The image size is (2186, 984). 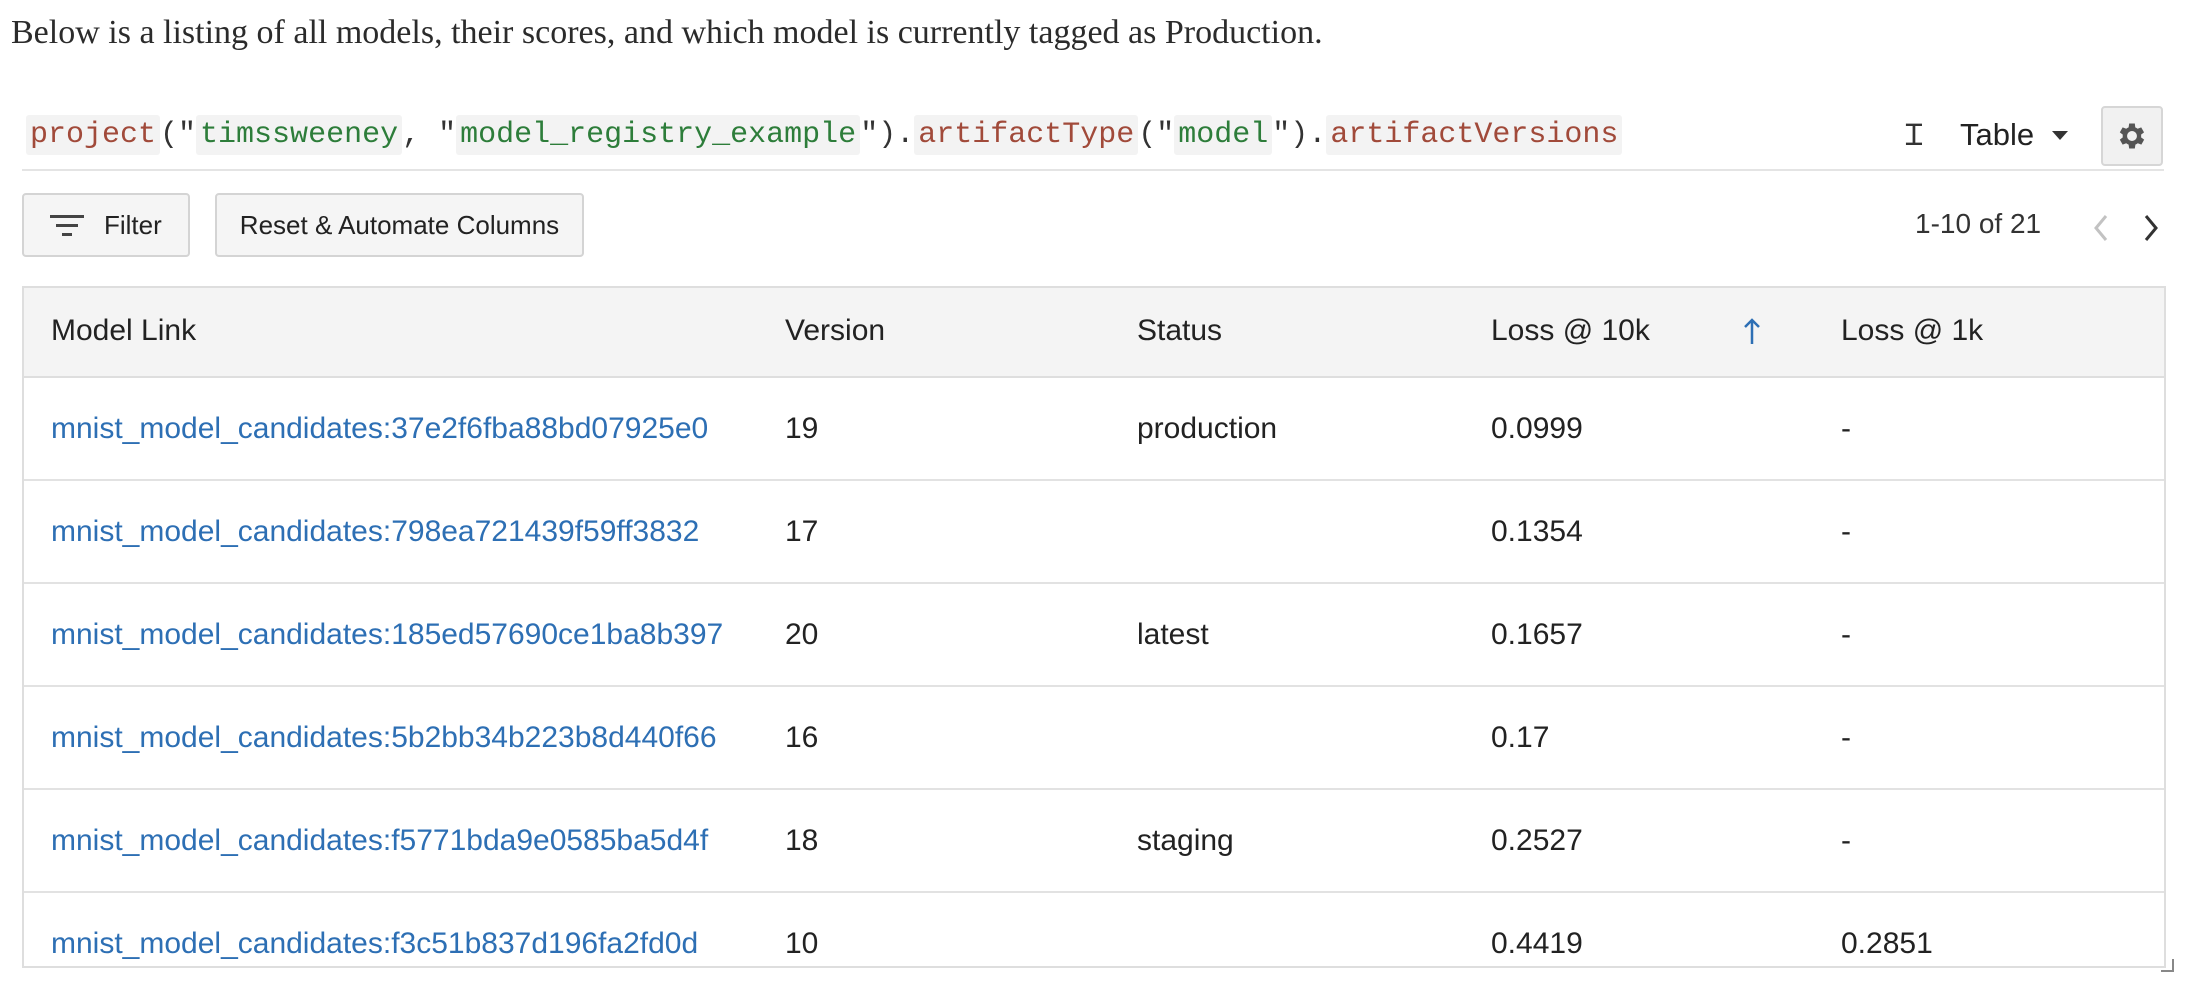 What do you see at coordinates (1537, 840) in the screenshot?
I see `loss-10k-cell: 0.2527` at bounding box center [1537, 840].